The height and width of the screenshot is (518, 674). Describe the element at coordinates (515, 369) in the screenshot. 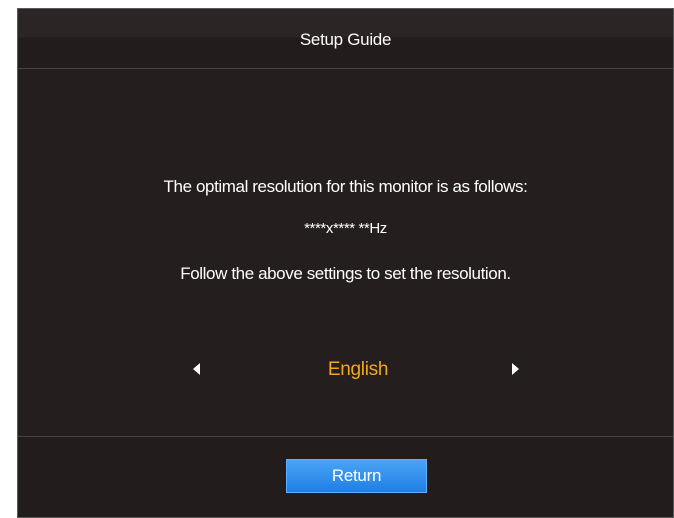

I see `language-next-arrow-icon` at that location.